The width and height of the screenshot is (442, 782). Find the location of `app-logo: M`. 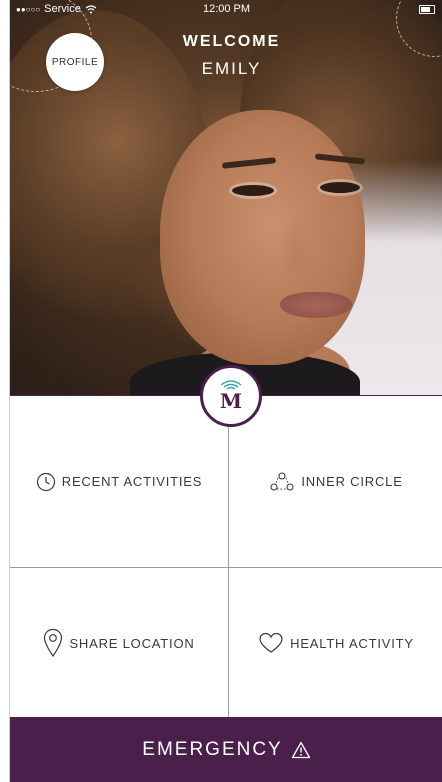

app-logo: M is located at coordinates (231, 396).